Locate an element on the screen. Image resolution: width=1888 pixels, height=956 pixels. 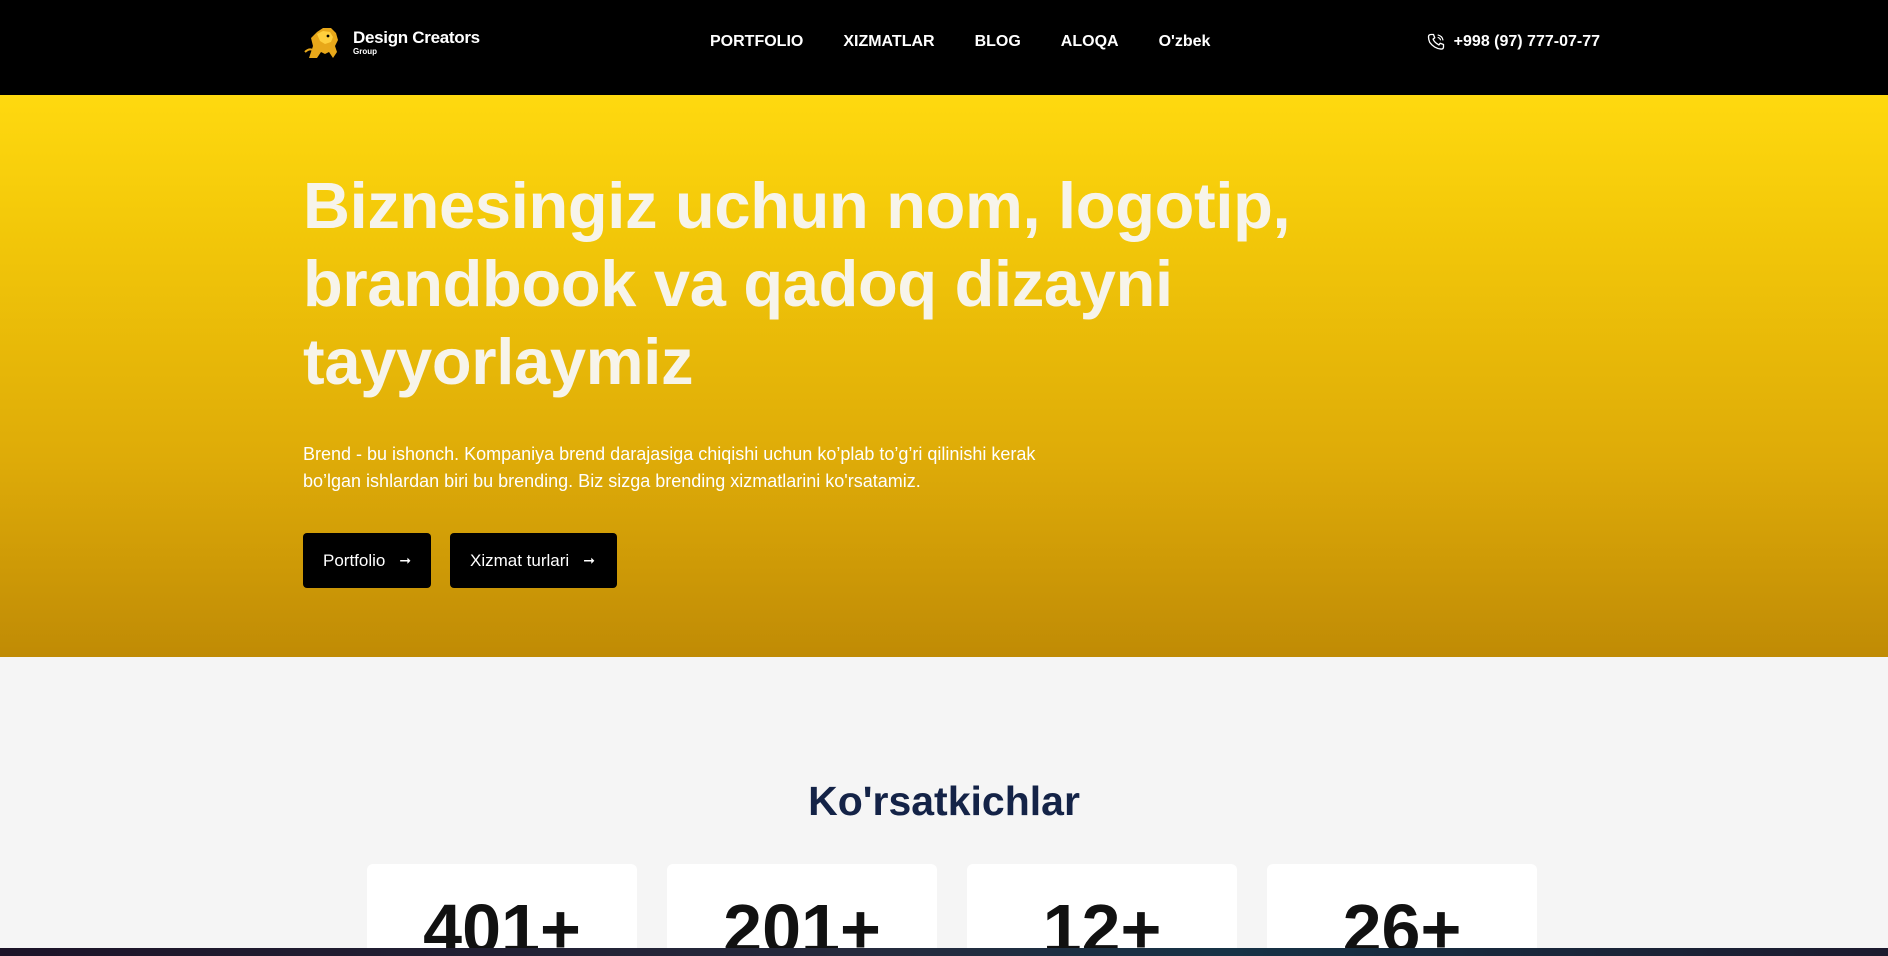
main-nav: PORTFOLIO XIZMATLAR BLOG ALOQA O'zbek is located at coordinates (960, 42).